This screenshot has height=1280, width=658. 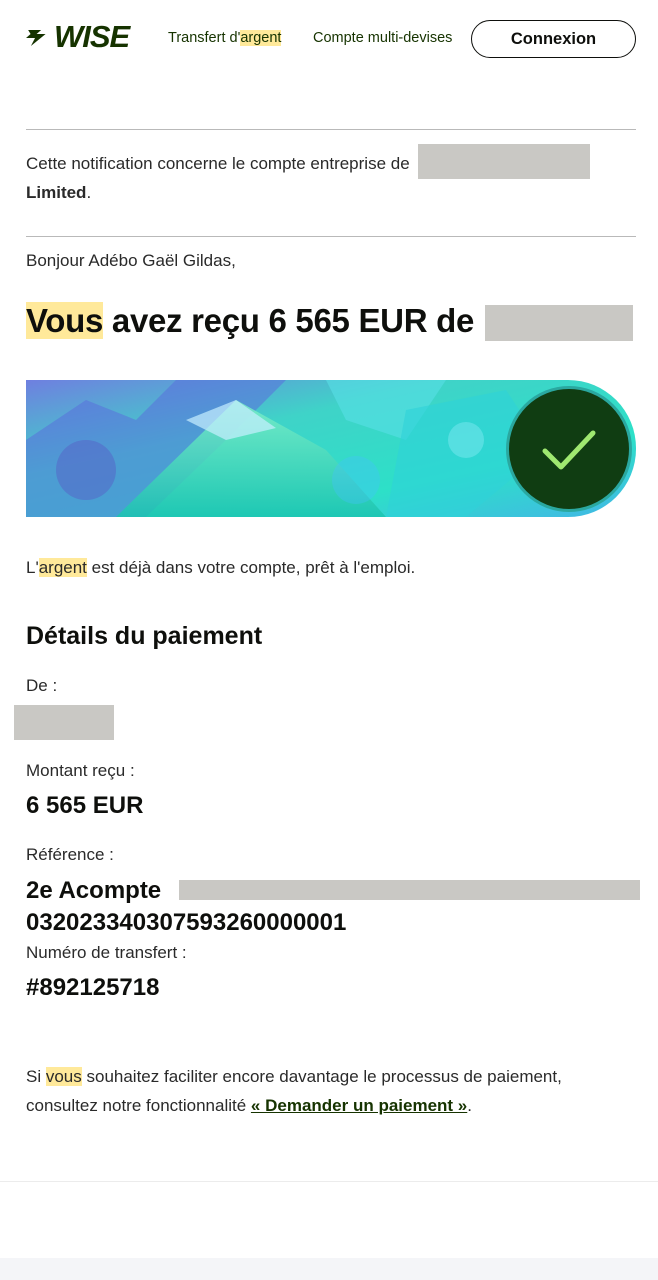 I want to click on footer-highlight: vous, so click(x=63, y=1076).